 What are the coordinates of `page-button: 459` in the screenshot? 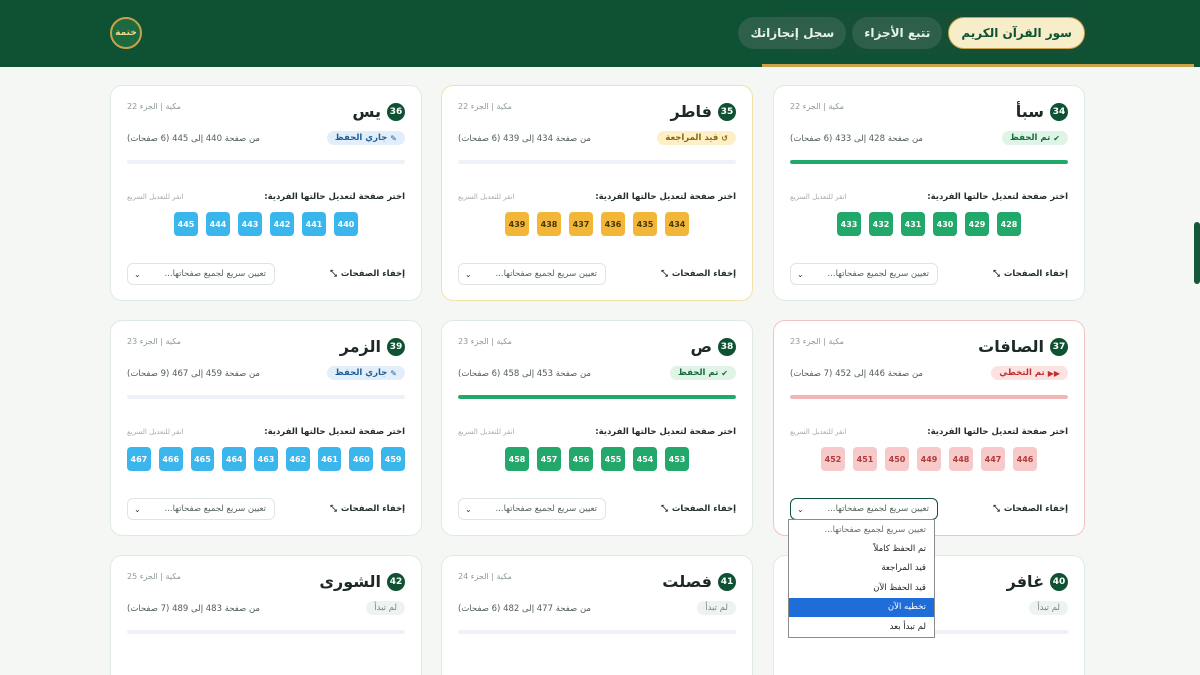 It's located at (393, 459).